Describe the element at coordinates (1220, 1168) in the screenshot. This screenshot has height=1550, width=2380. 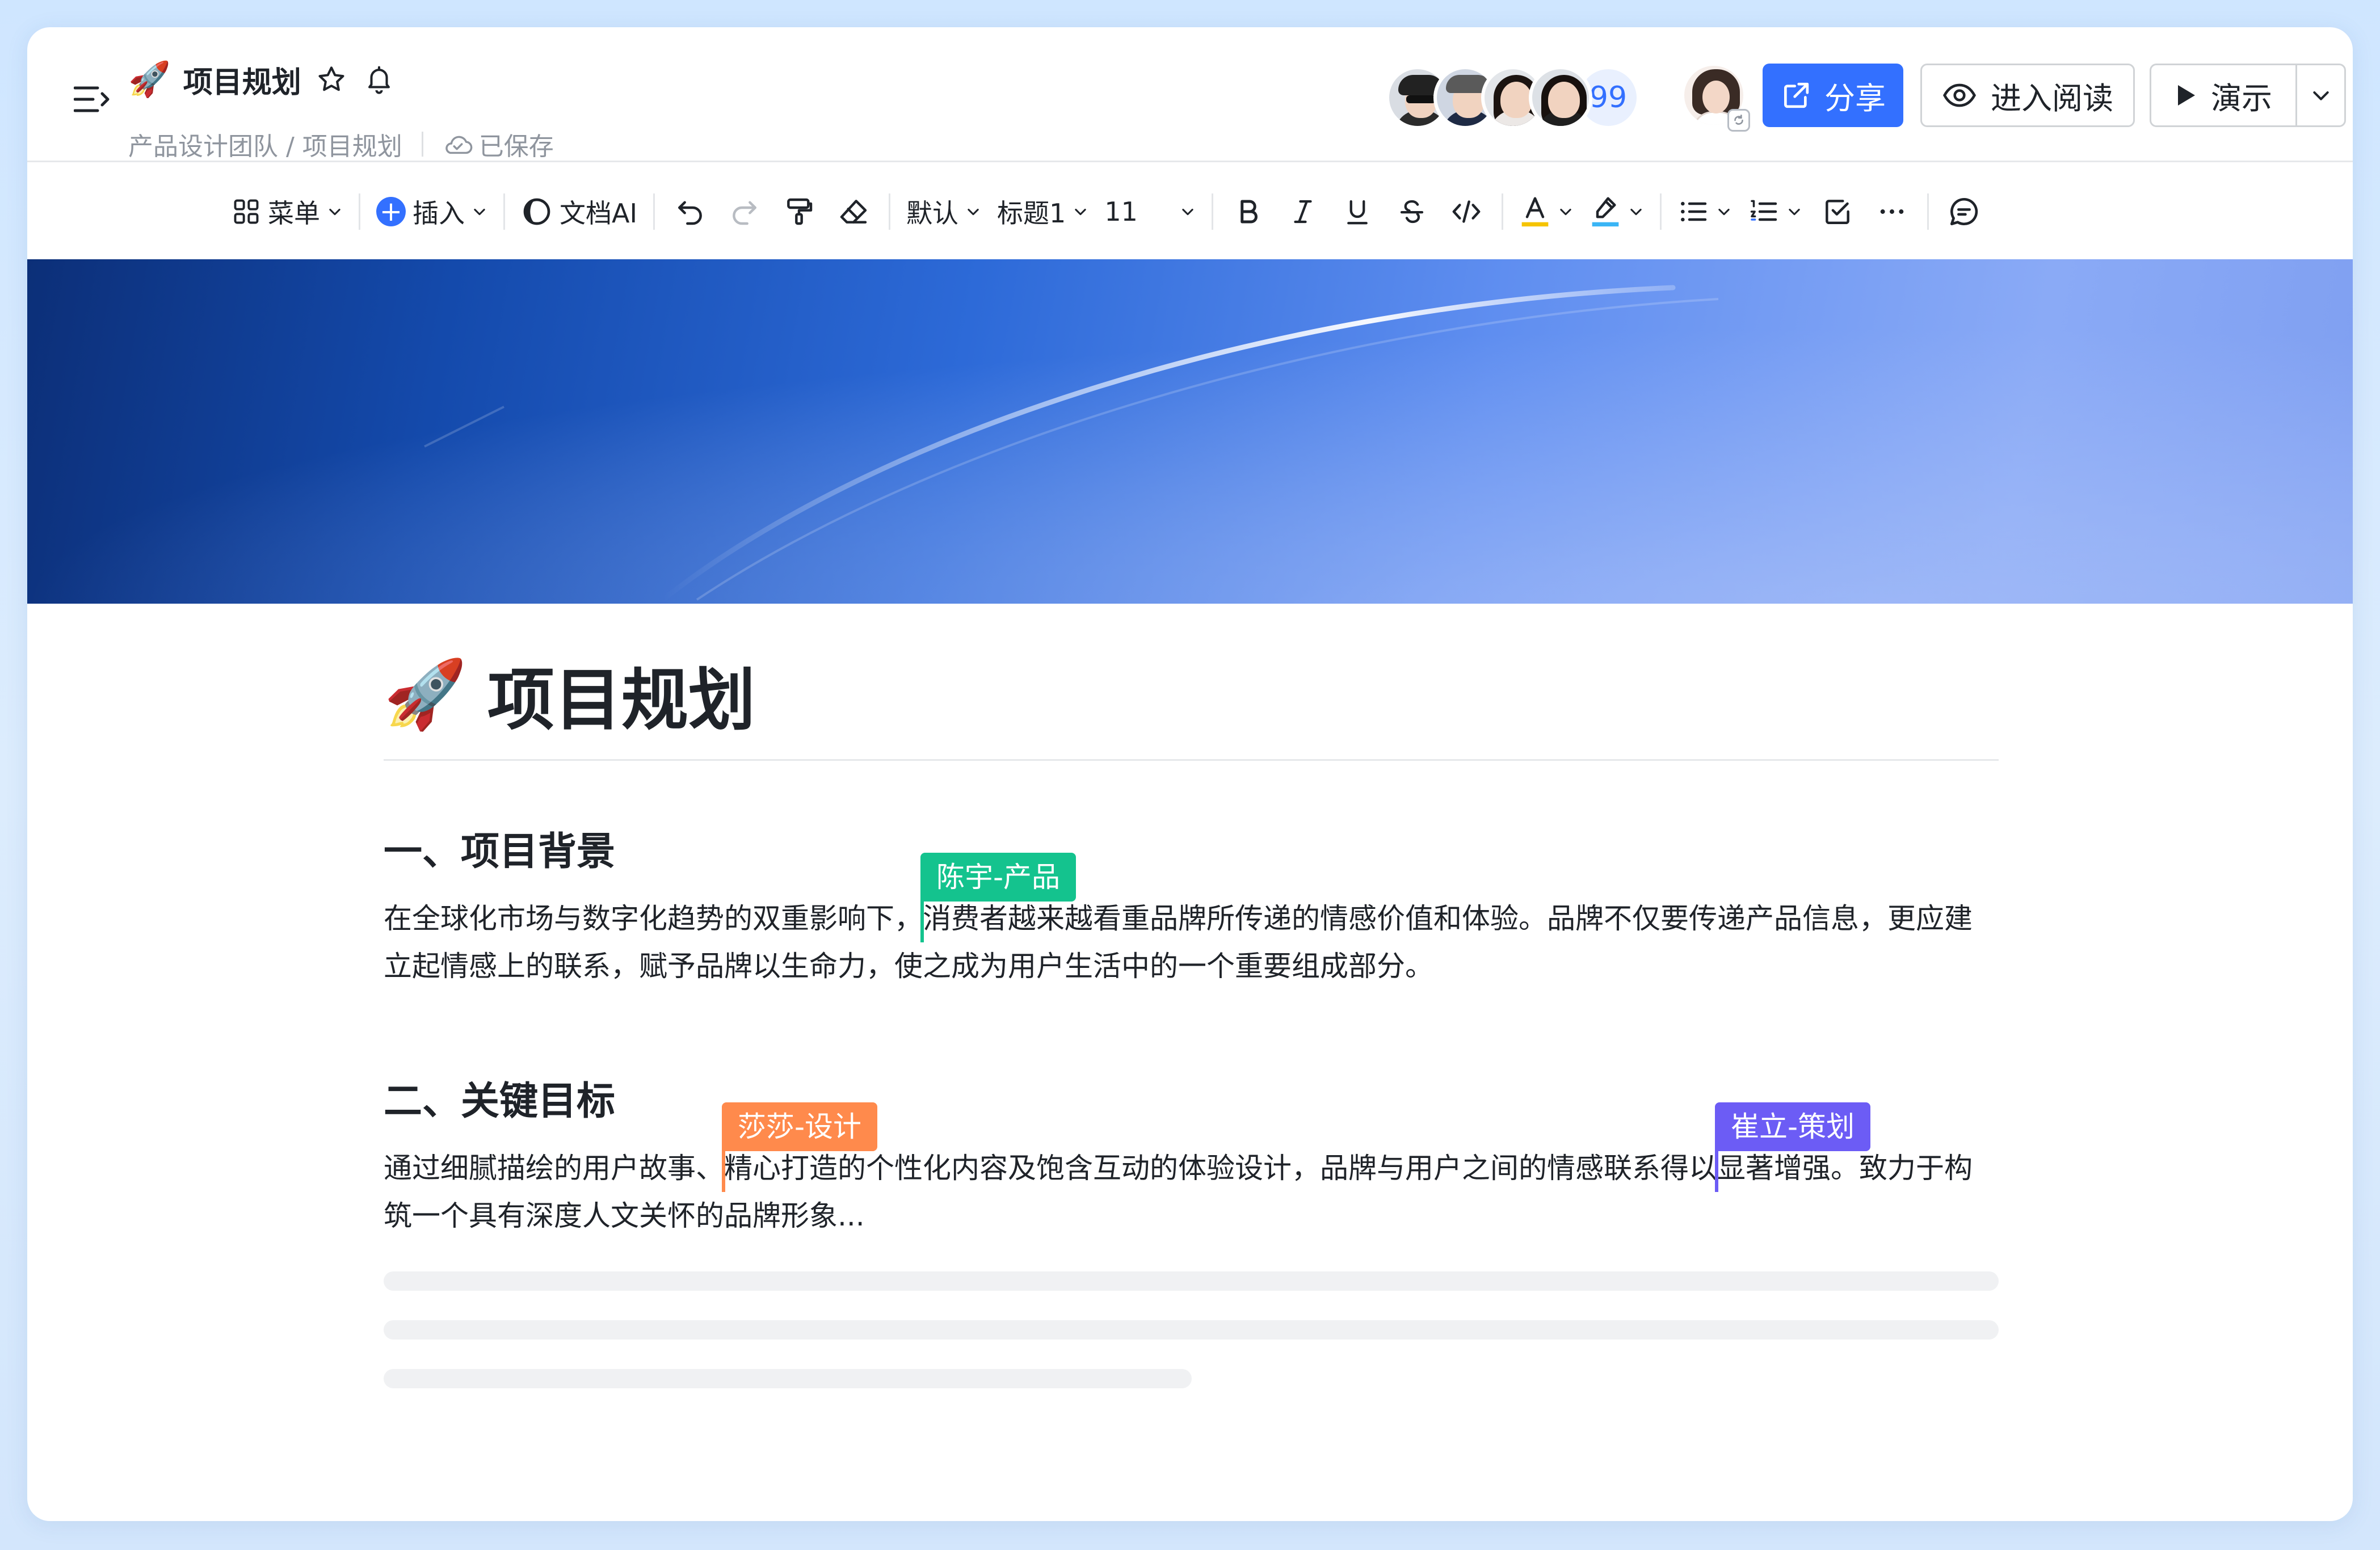
I see `paragraph-text: 精心打造的个性化内容及饱含互动的体验设计，品牌与用户之间的情感联系得以` at that location.